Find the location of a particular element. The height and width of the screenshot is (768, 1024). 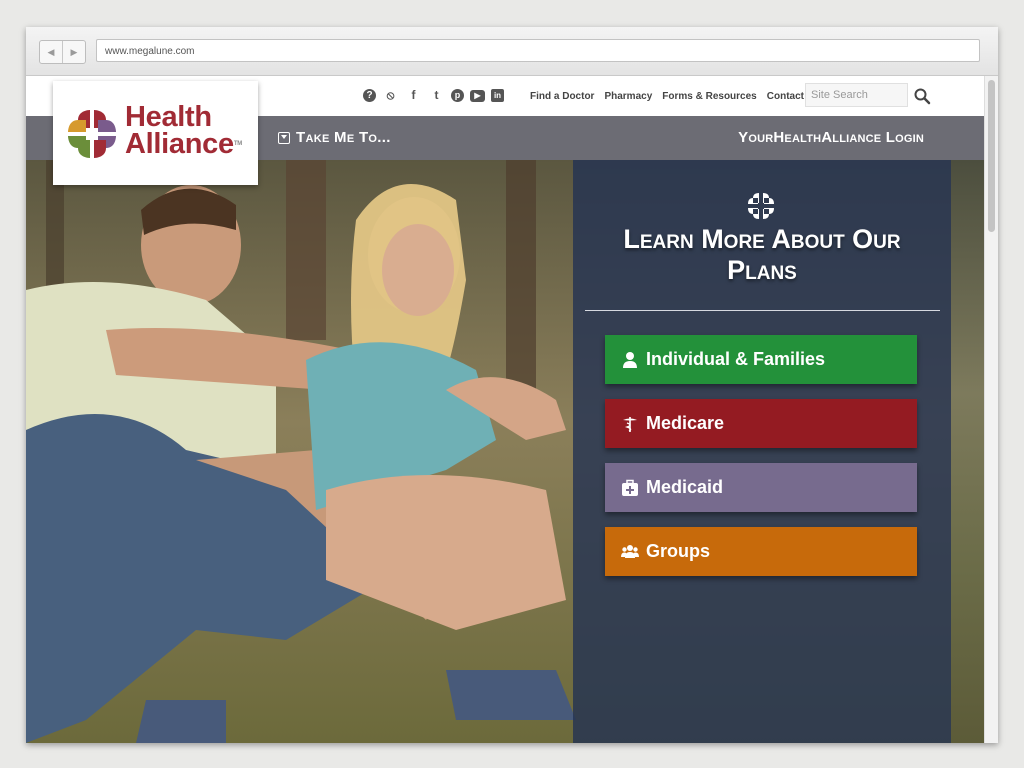

logo-line-2-text: Alliance is located at coordinates (179, 144).